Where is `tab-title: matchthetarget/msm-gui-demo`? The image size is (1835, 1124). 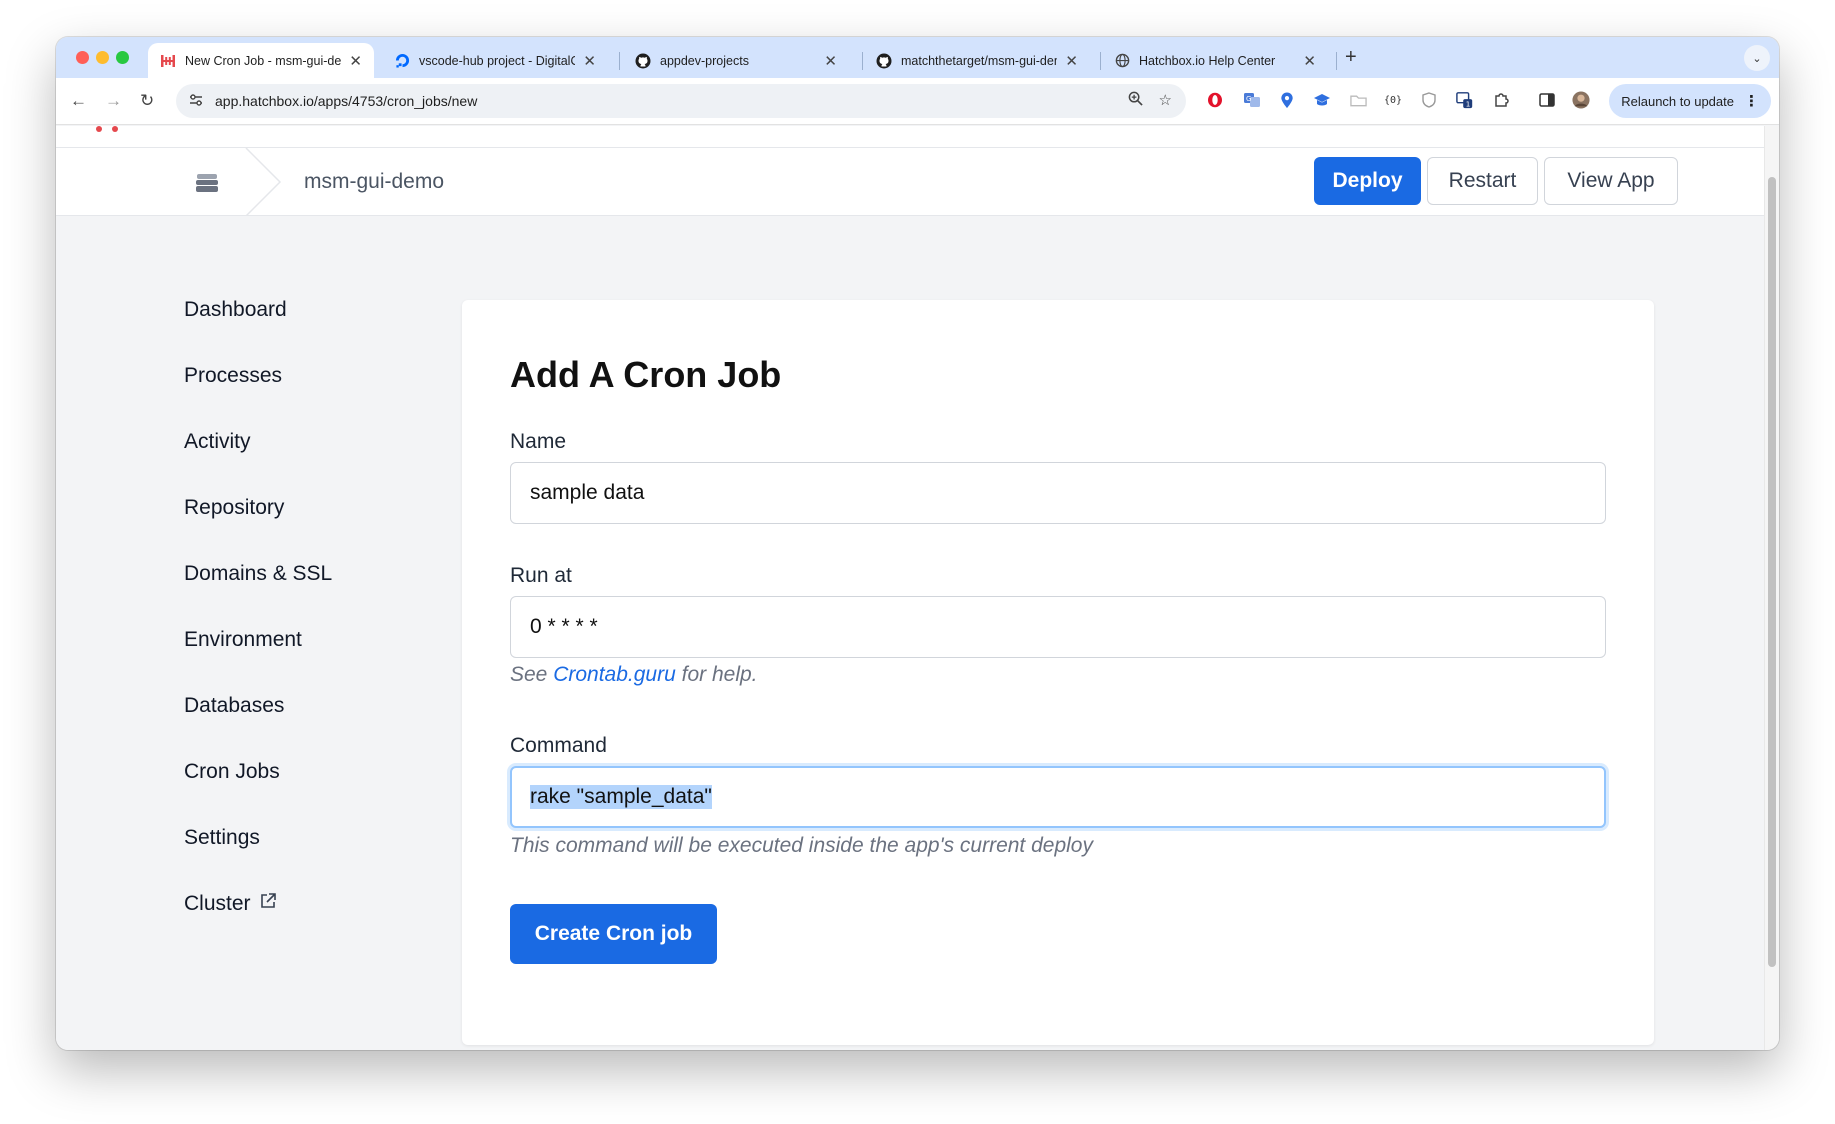
tab-title: matchthetarget/msm-gui-demo is located at coordinates (979, 60).